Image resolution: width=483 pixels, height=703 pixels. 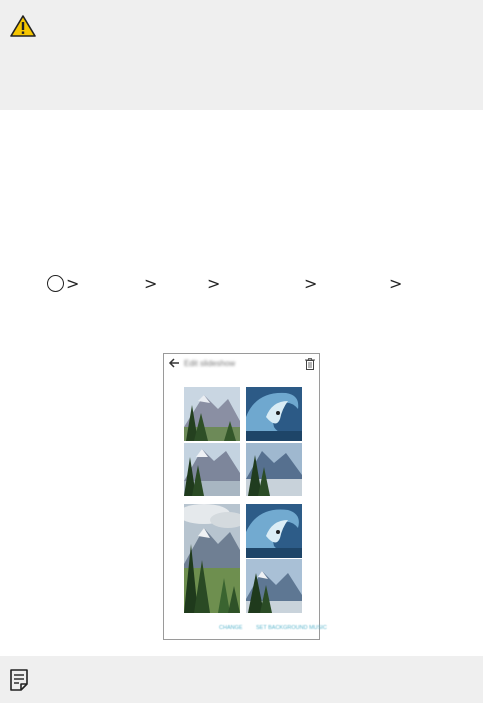 What do you see at coordinates (210, 363) in the screenshot?
I see `screen-title: Edit slideshow` at bounding box center [210, 363].